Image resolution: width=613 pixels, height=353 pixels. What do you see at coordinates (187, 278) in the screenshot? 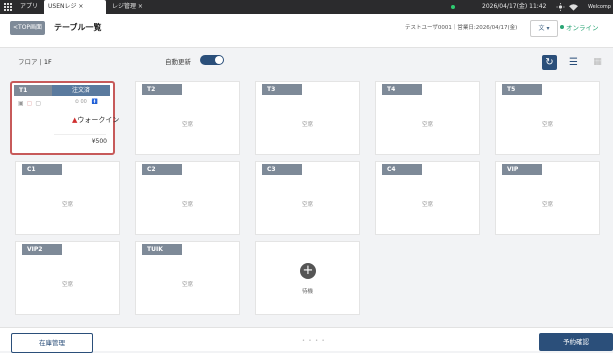
I see `table-card-tuik: TUIK 空席` at bounding box center [187, 278].